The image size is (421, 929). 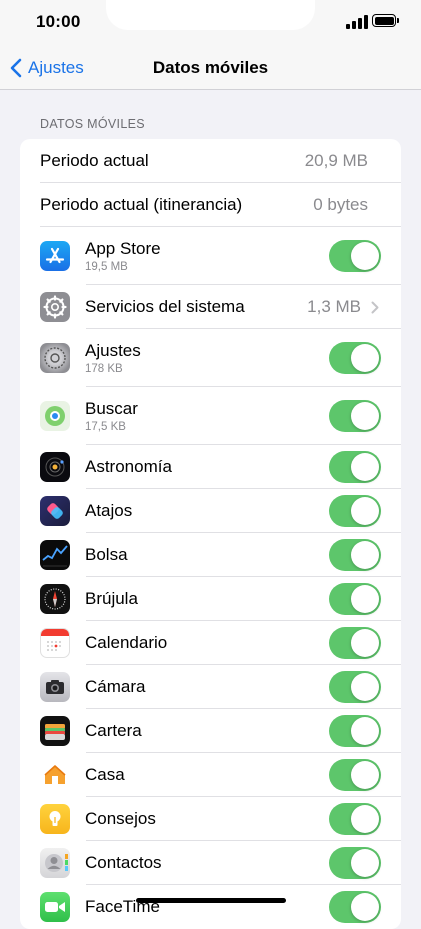 I want to click on app-row-tips: Consejos, so click(x=210, y=819).